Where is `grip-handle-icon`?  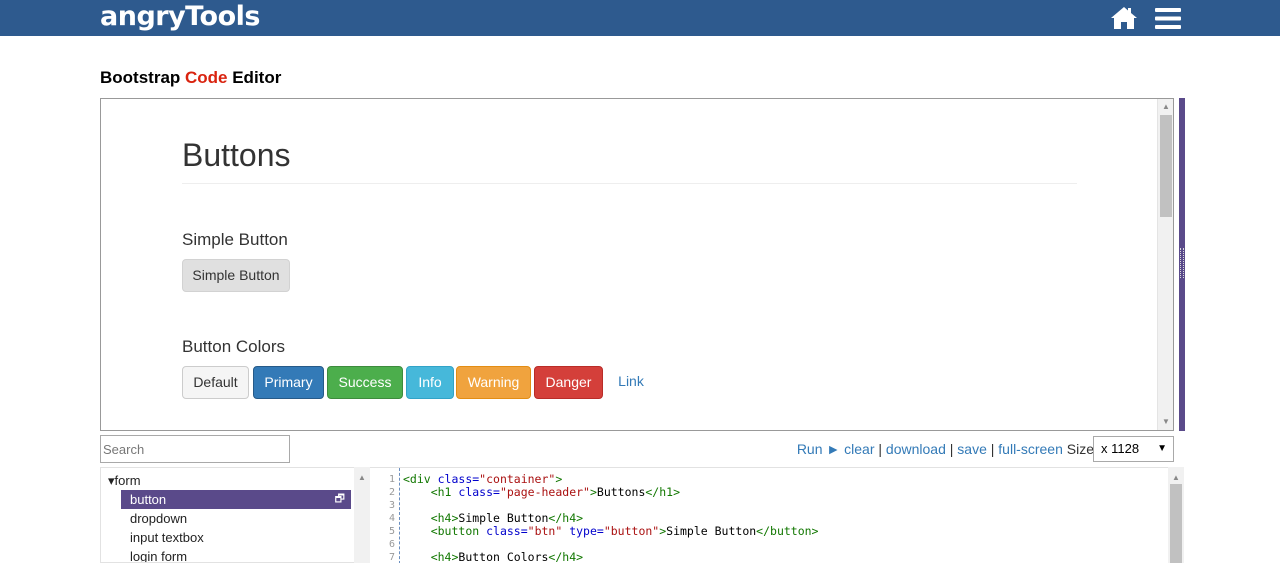
grip-handle-icon is located at coordinates (1182, 263).